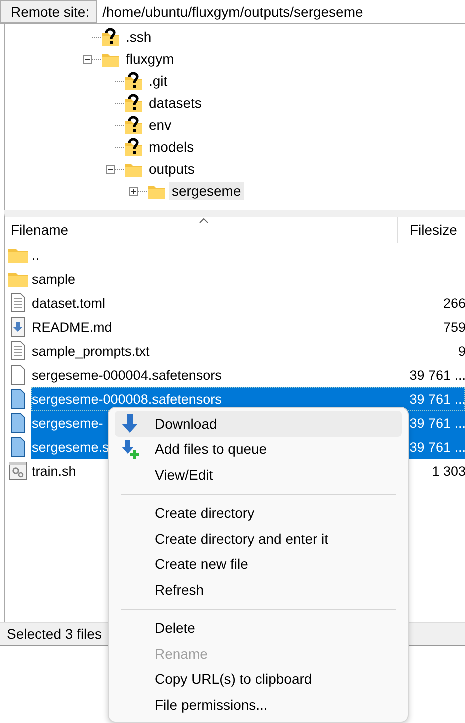  I want to click on folder-name: models, so click(172, 147).